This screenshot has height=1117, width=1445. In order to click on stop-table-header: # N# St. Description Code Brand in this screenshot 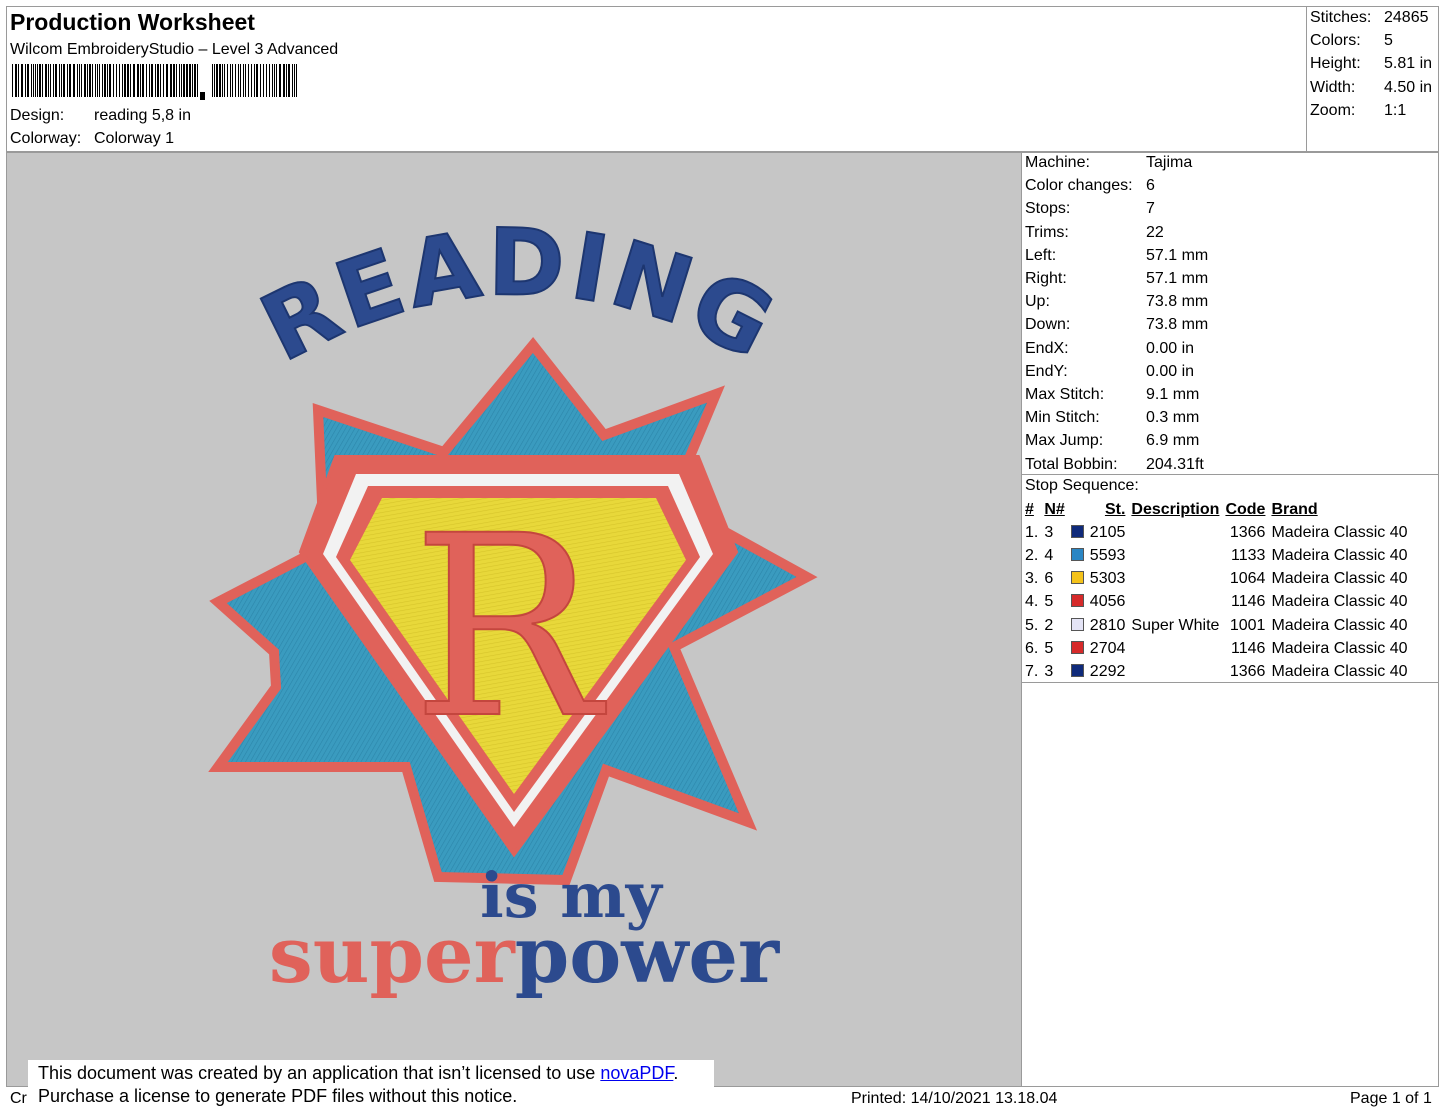, I will do `click(1171, 509)`.